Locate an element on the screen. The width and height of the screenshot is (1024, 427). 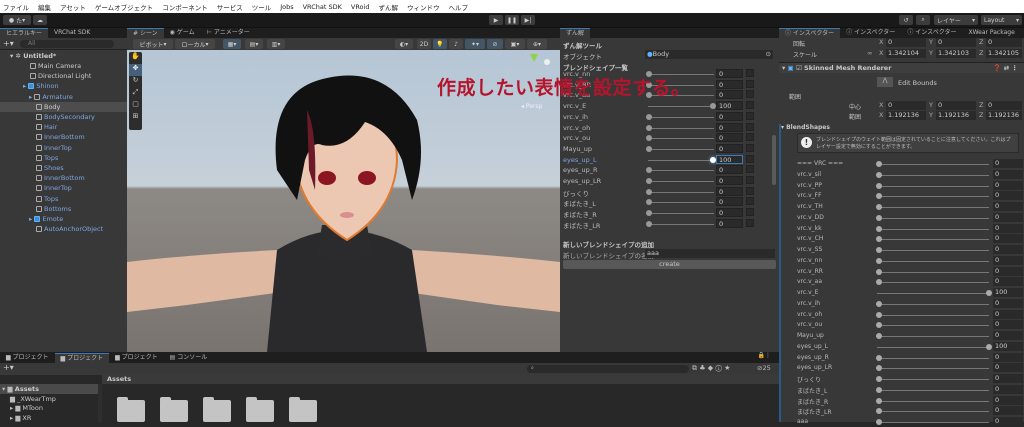
rect-tool: ▢ is located at coordinates (135, 106).